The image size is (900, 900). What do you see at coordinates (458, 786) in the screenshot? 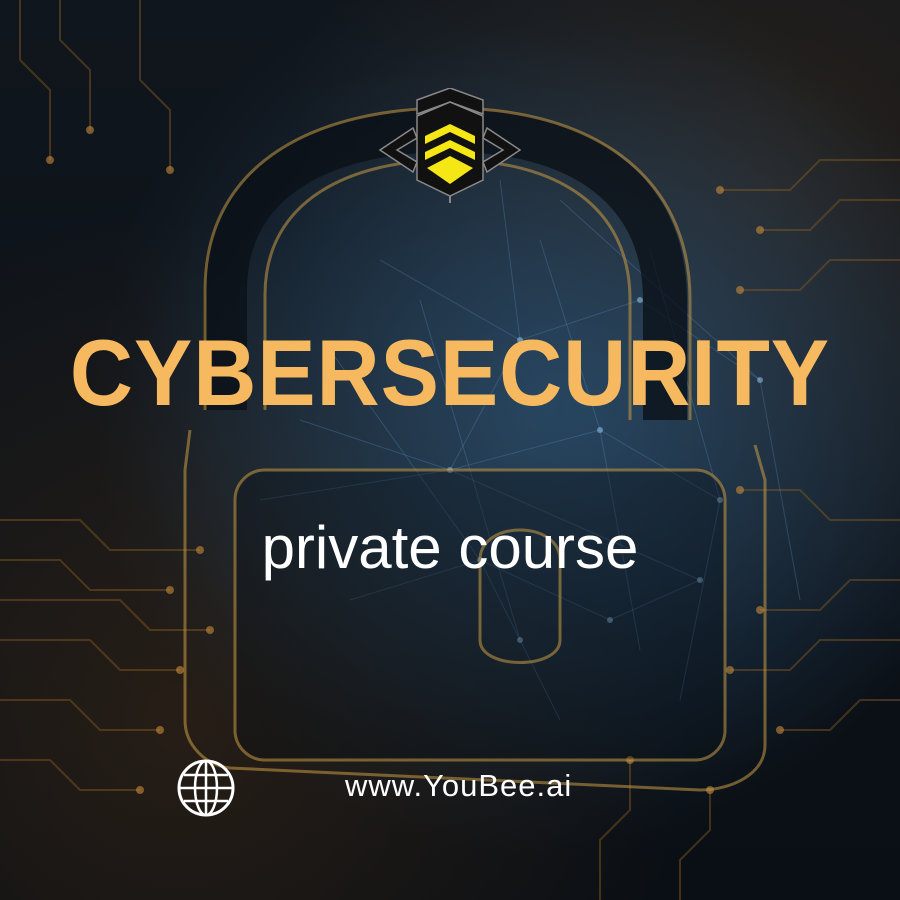
I see `website-link: www.YouBee.ai` at bounding box center [458, 786].